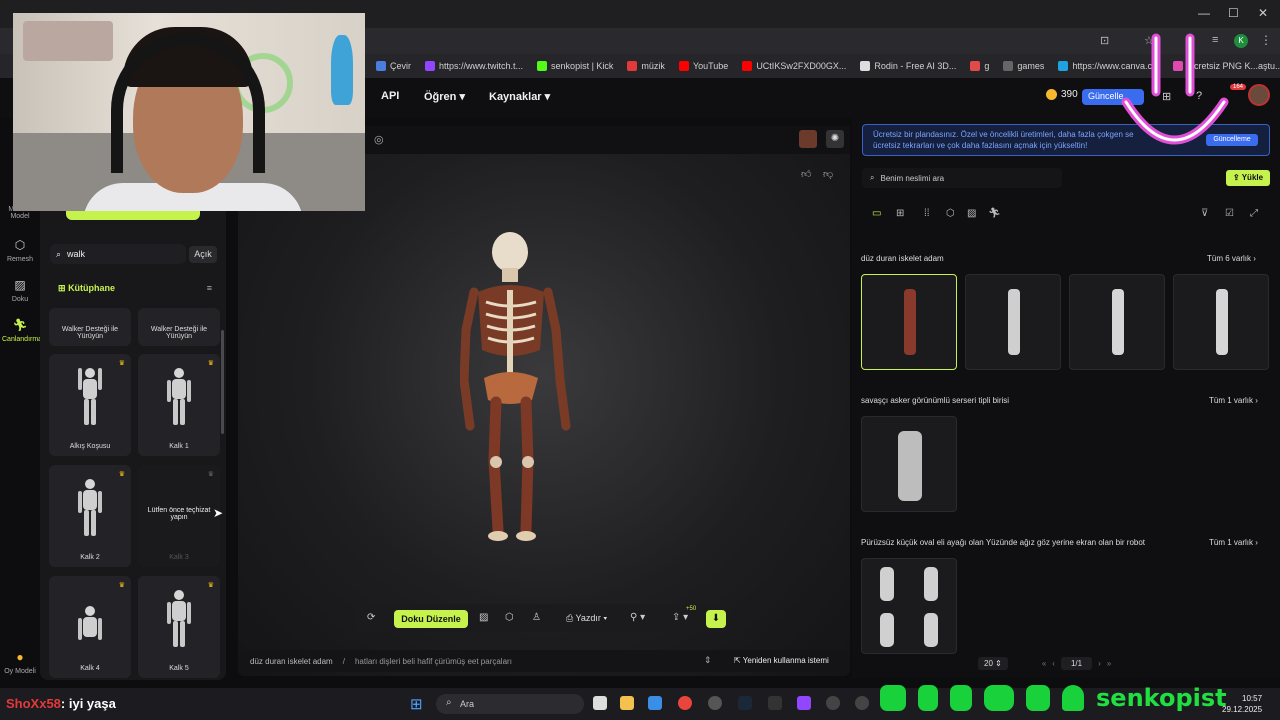 This screenshot has height=720, width=1280. What do you see at coordinates (20, 662) in the screenshot?
I see `rail-vote: ● Oy Modeli` at bounding box center [20, 662].